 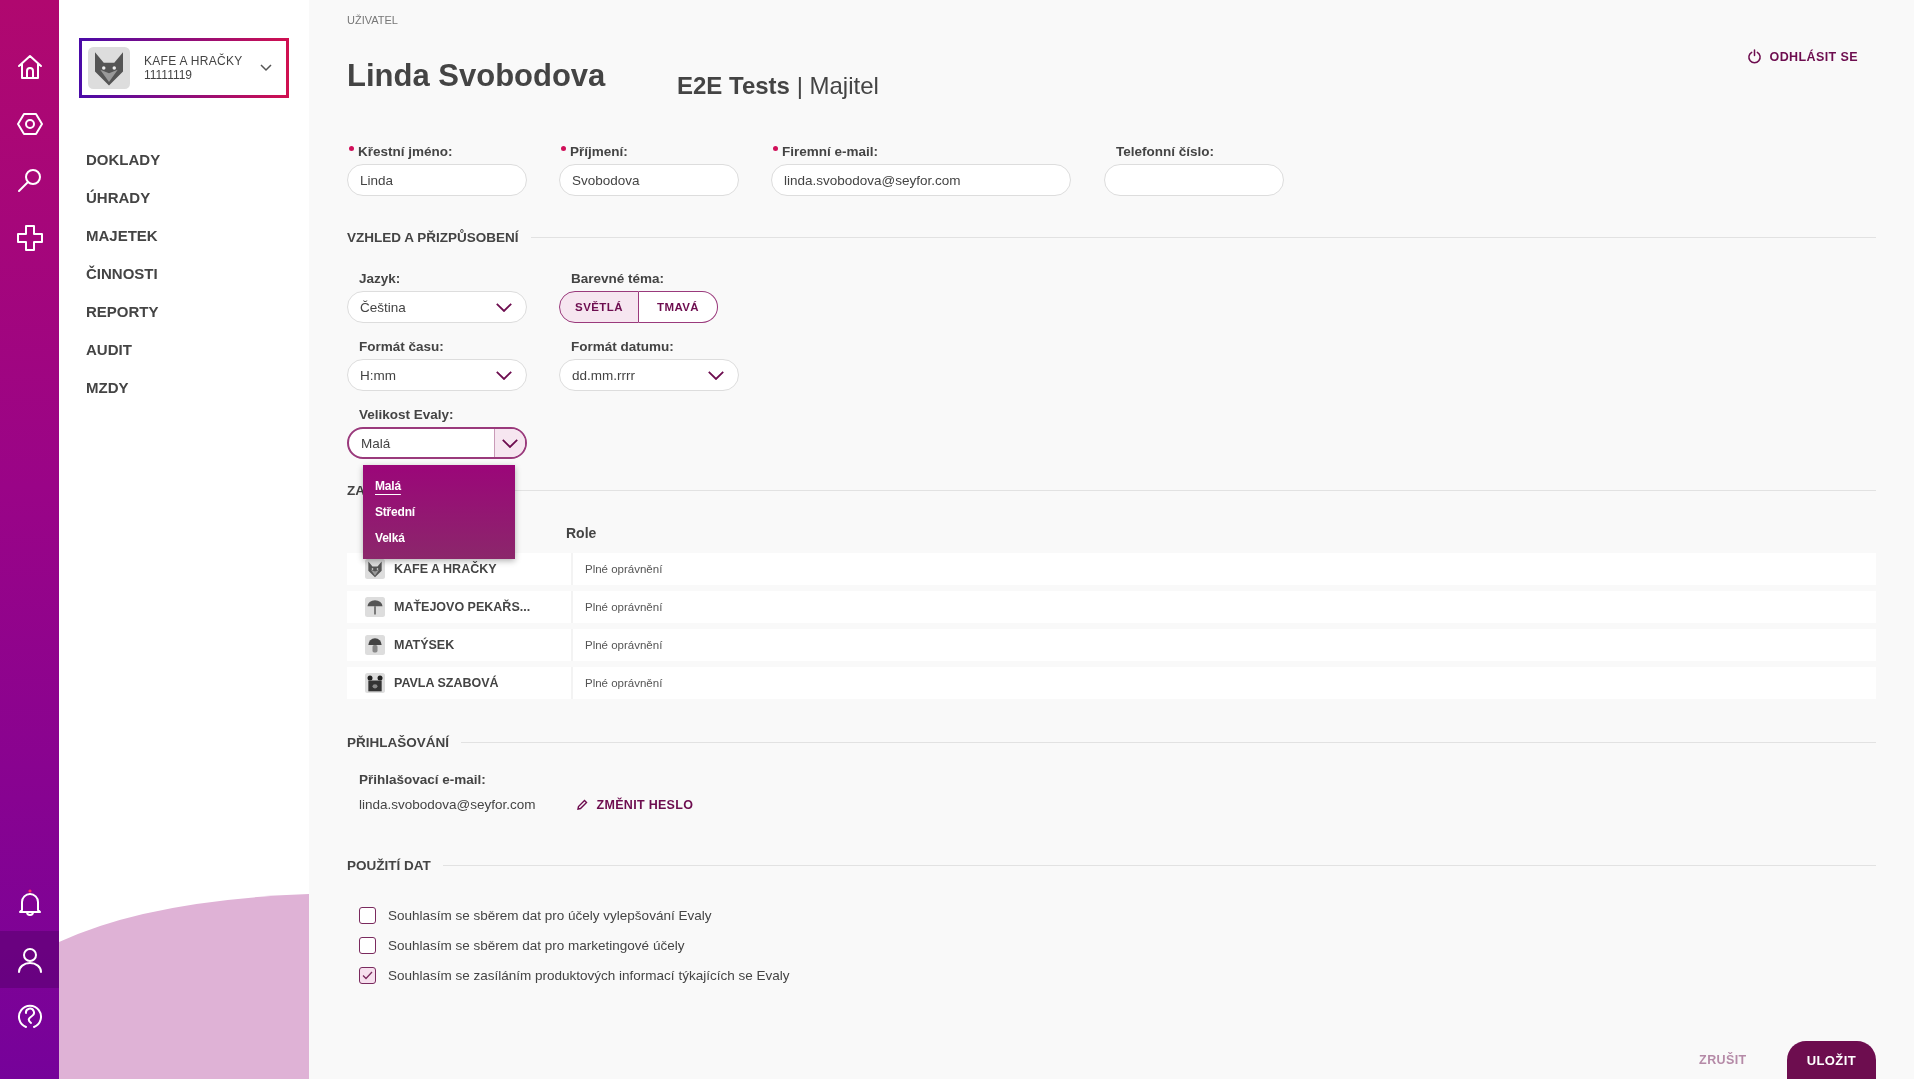 What do you see at coordinates (401, 346) in the screenshot?
I see `field-label: Formát času:` at bounding box center [401, 346].